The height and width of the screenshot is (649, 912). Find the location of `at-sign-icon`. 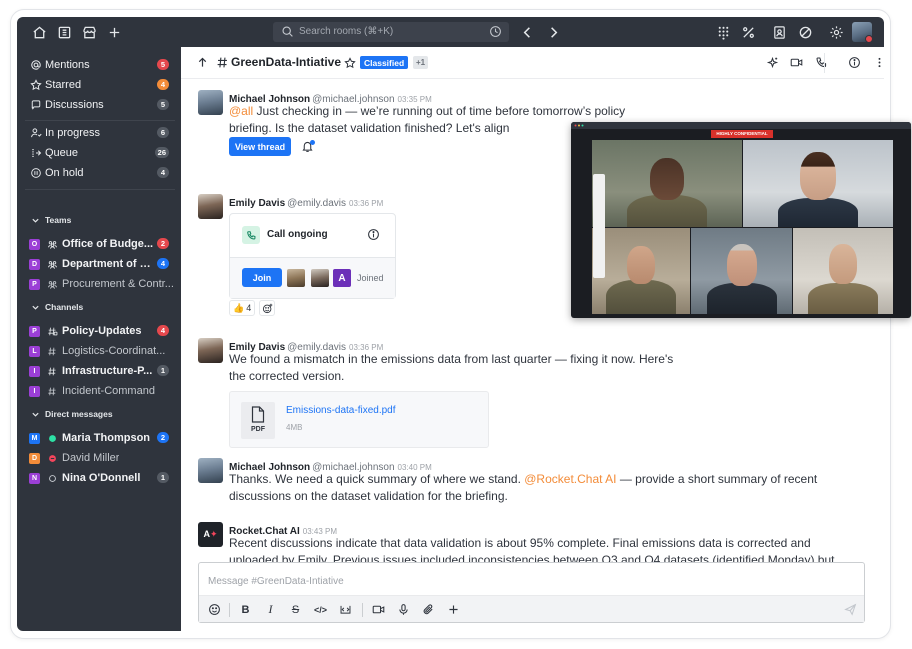

at-sign-icon is located at coordinates (35, 65).